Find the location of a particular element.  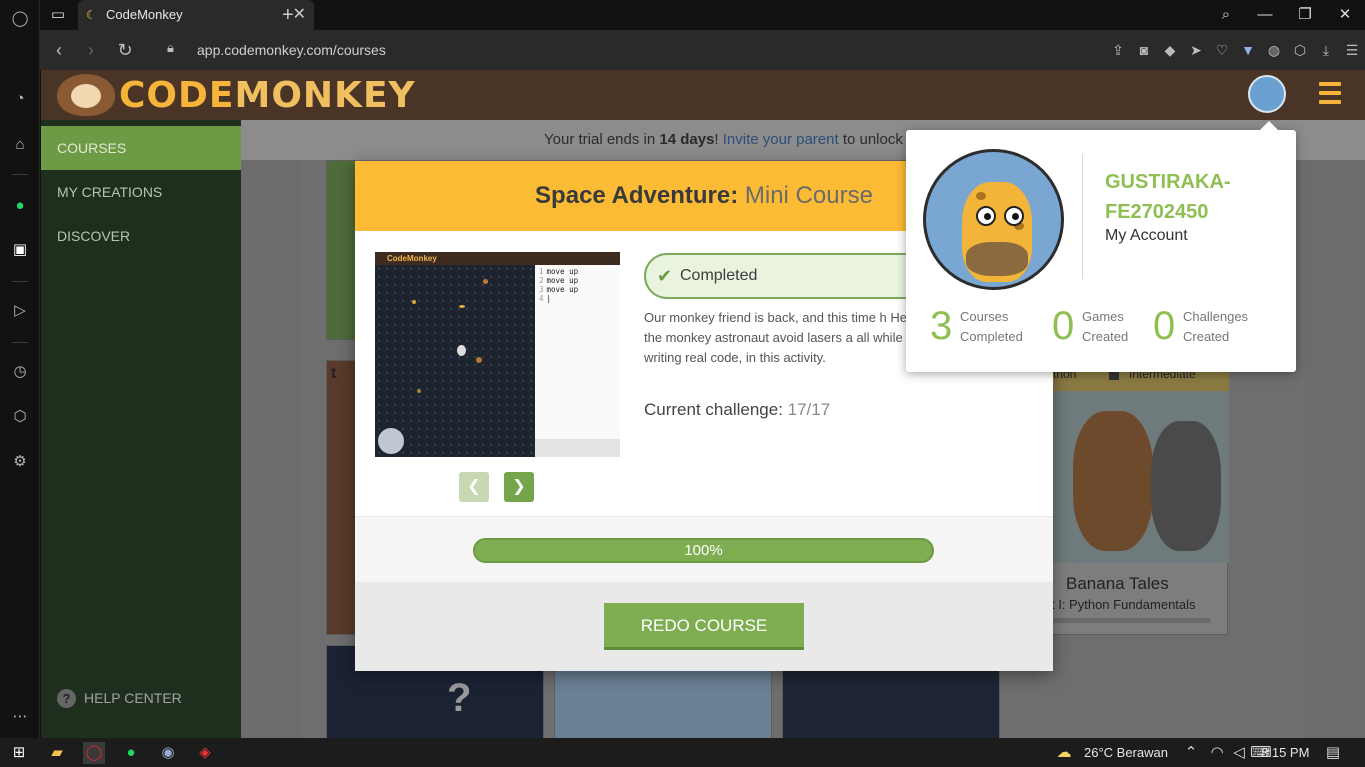

spotify-icon: ● is located at coordinates (131, 753).